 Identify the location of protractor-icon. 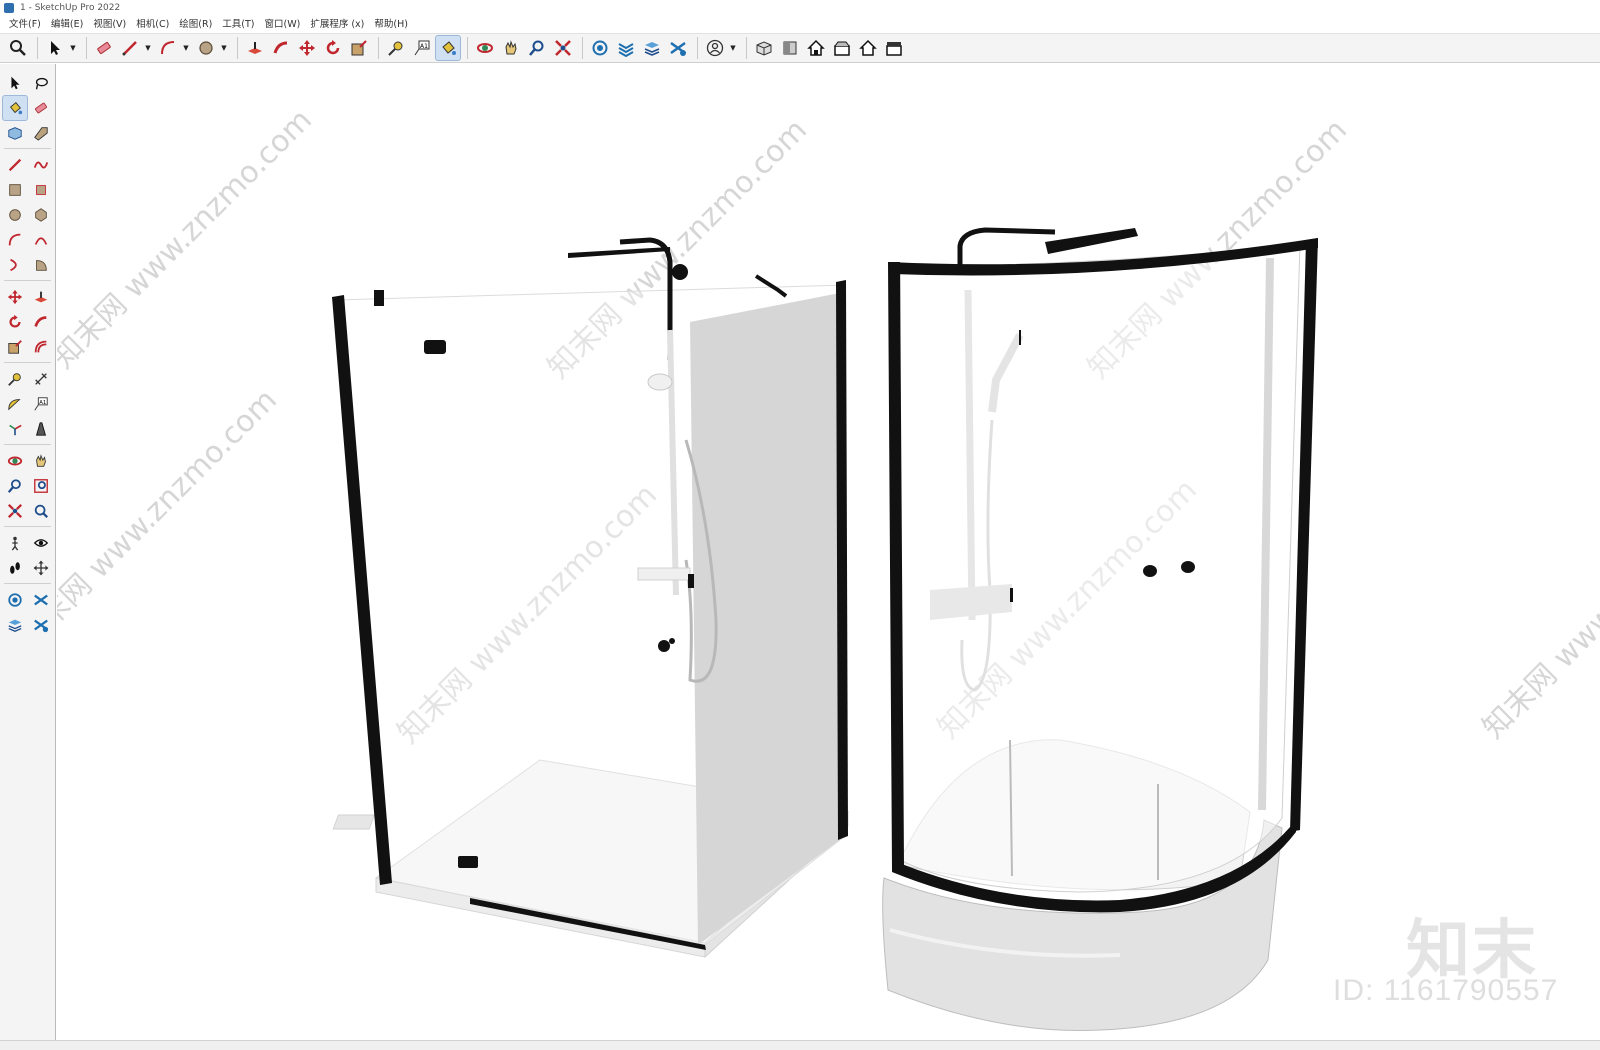
(15, 404).